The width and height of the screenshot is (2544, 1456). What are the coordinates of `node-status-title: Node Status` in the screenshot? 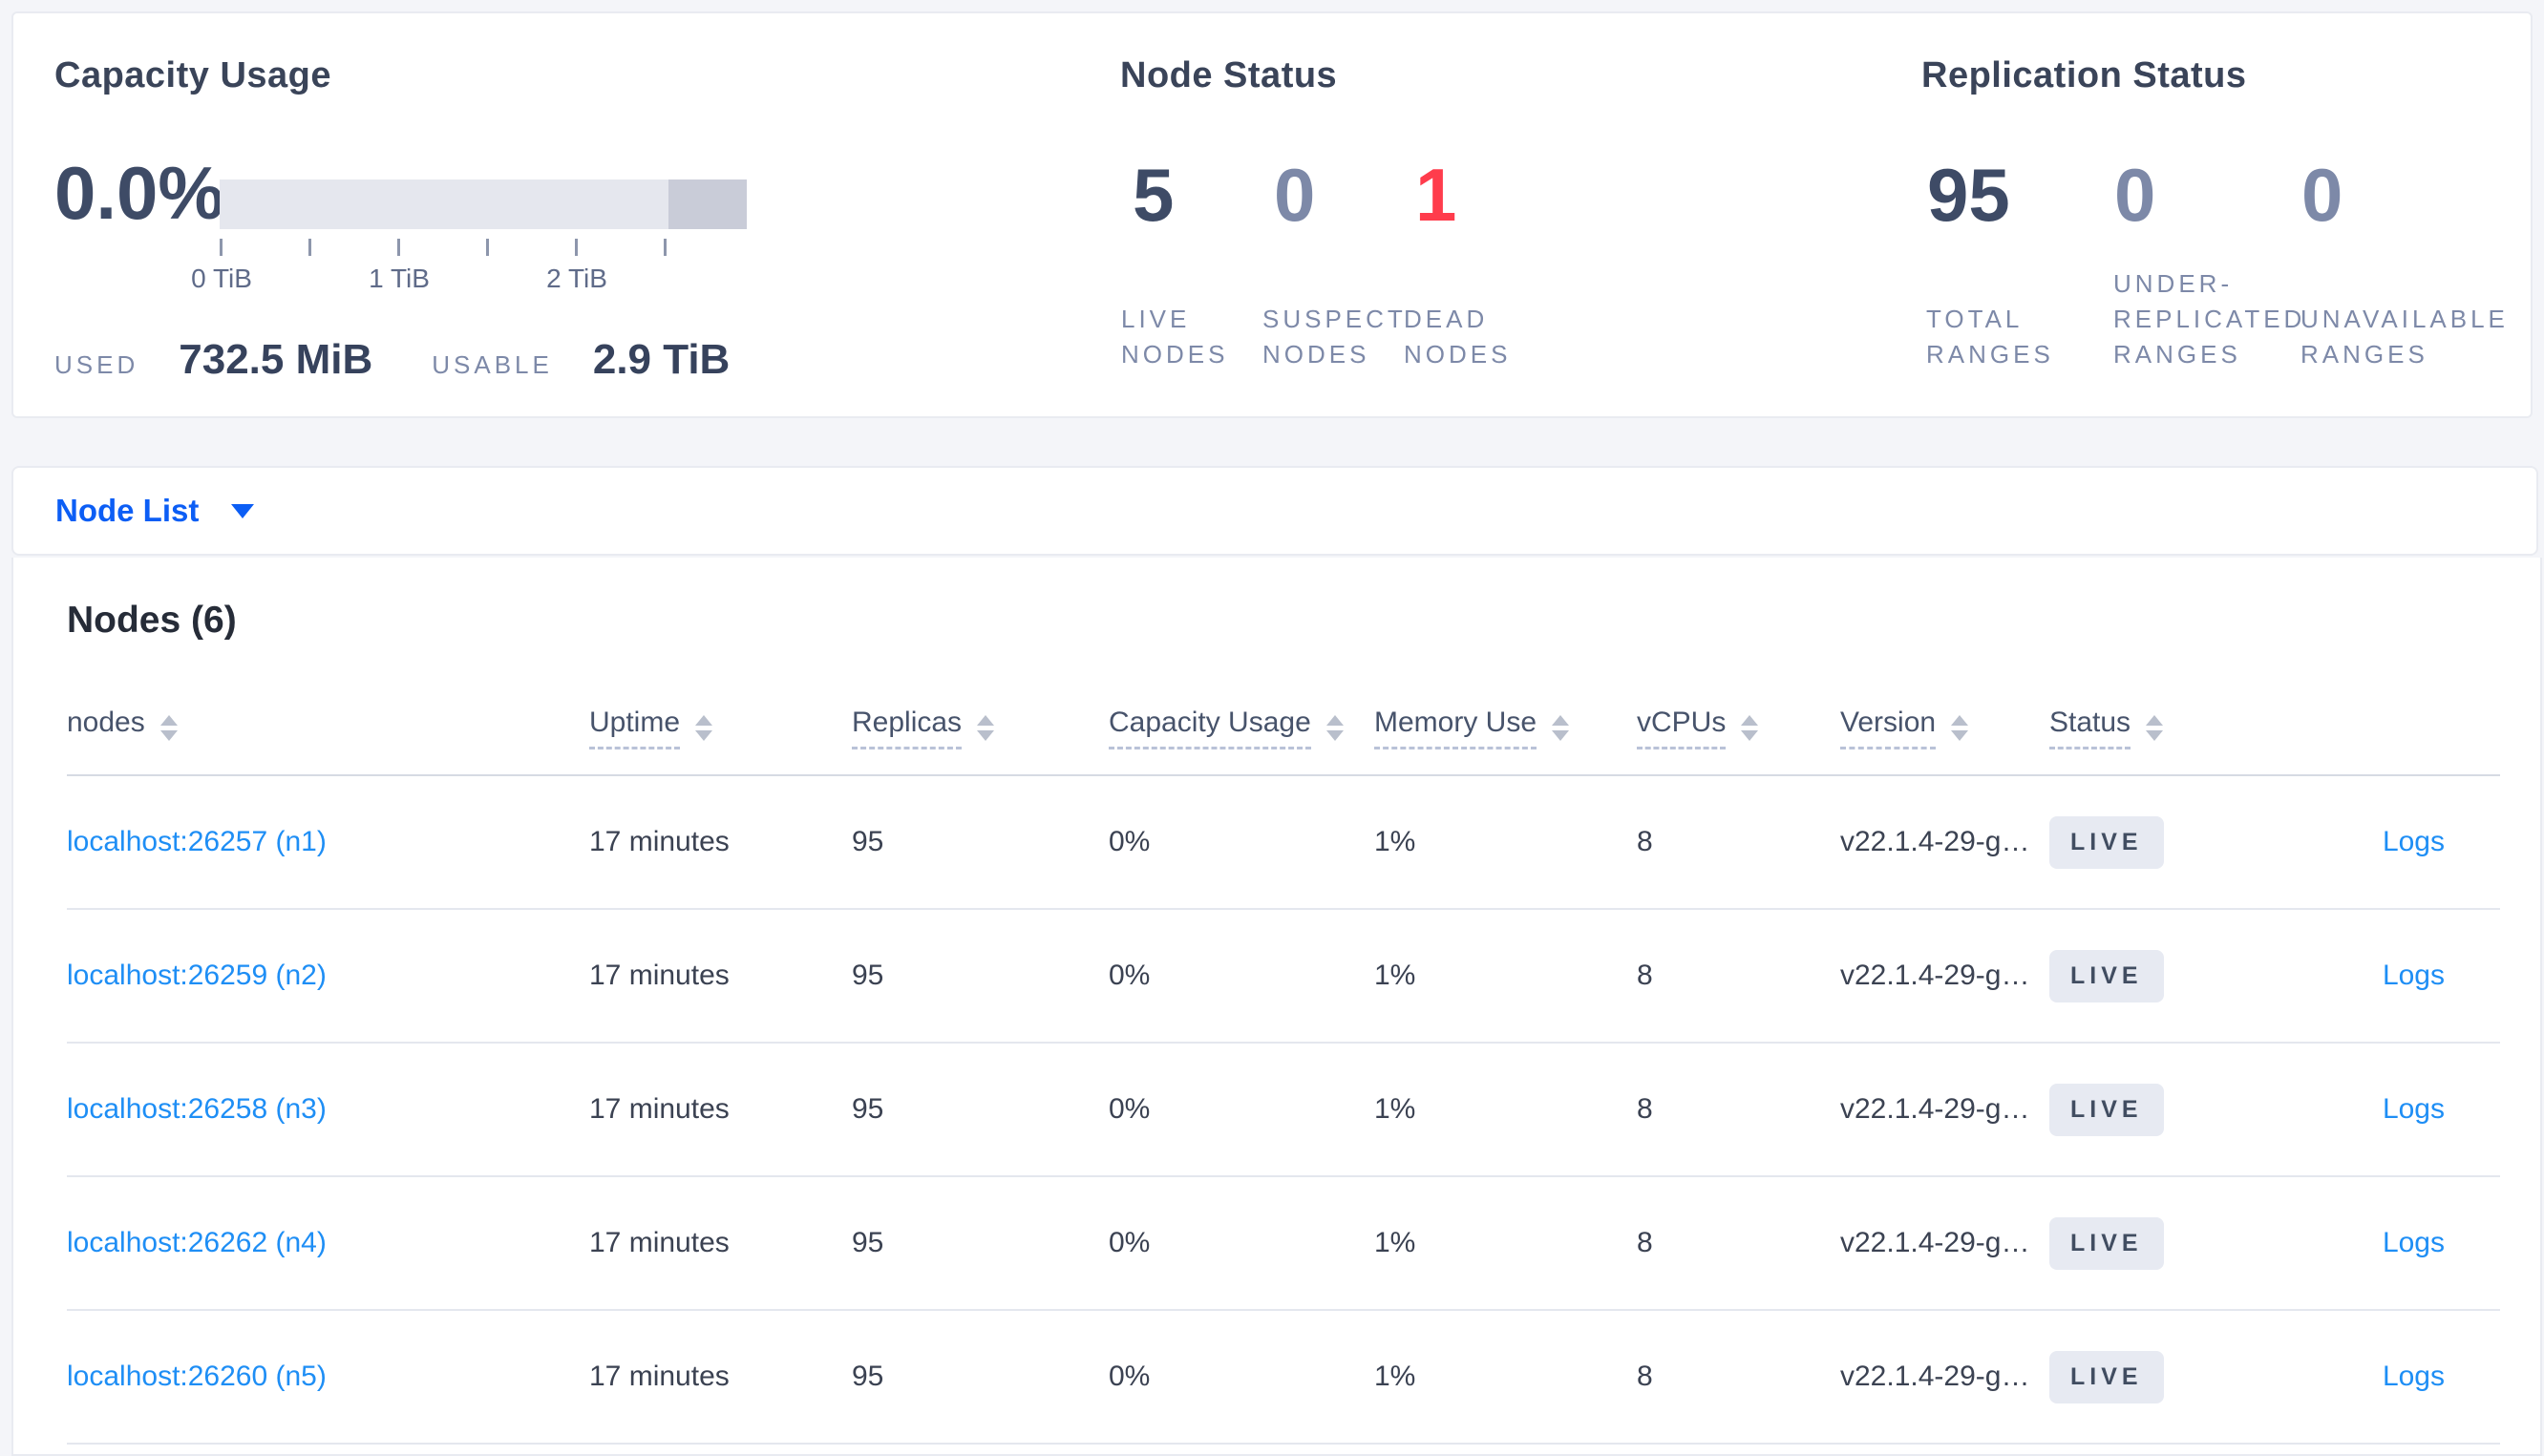 It's located at (1229, 75).